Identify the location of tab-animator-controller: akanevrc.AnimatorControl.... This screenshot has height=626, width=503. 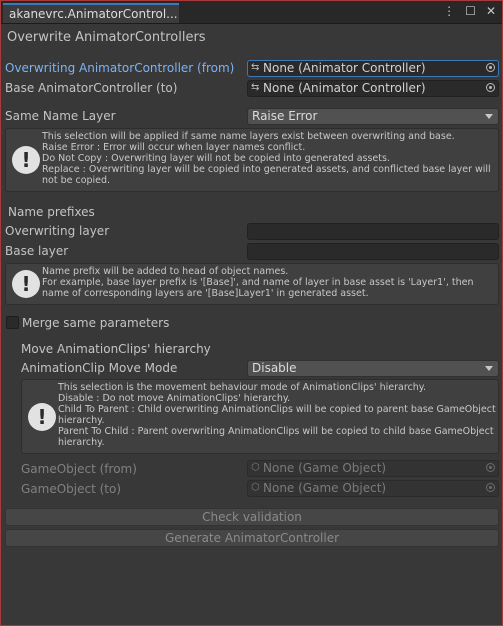
(91, 13).